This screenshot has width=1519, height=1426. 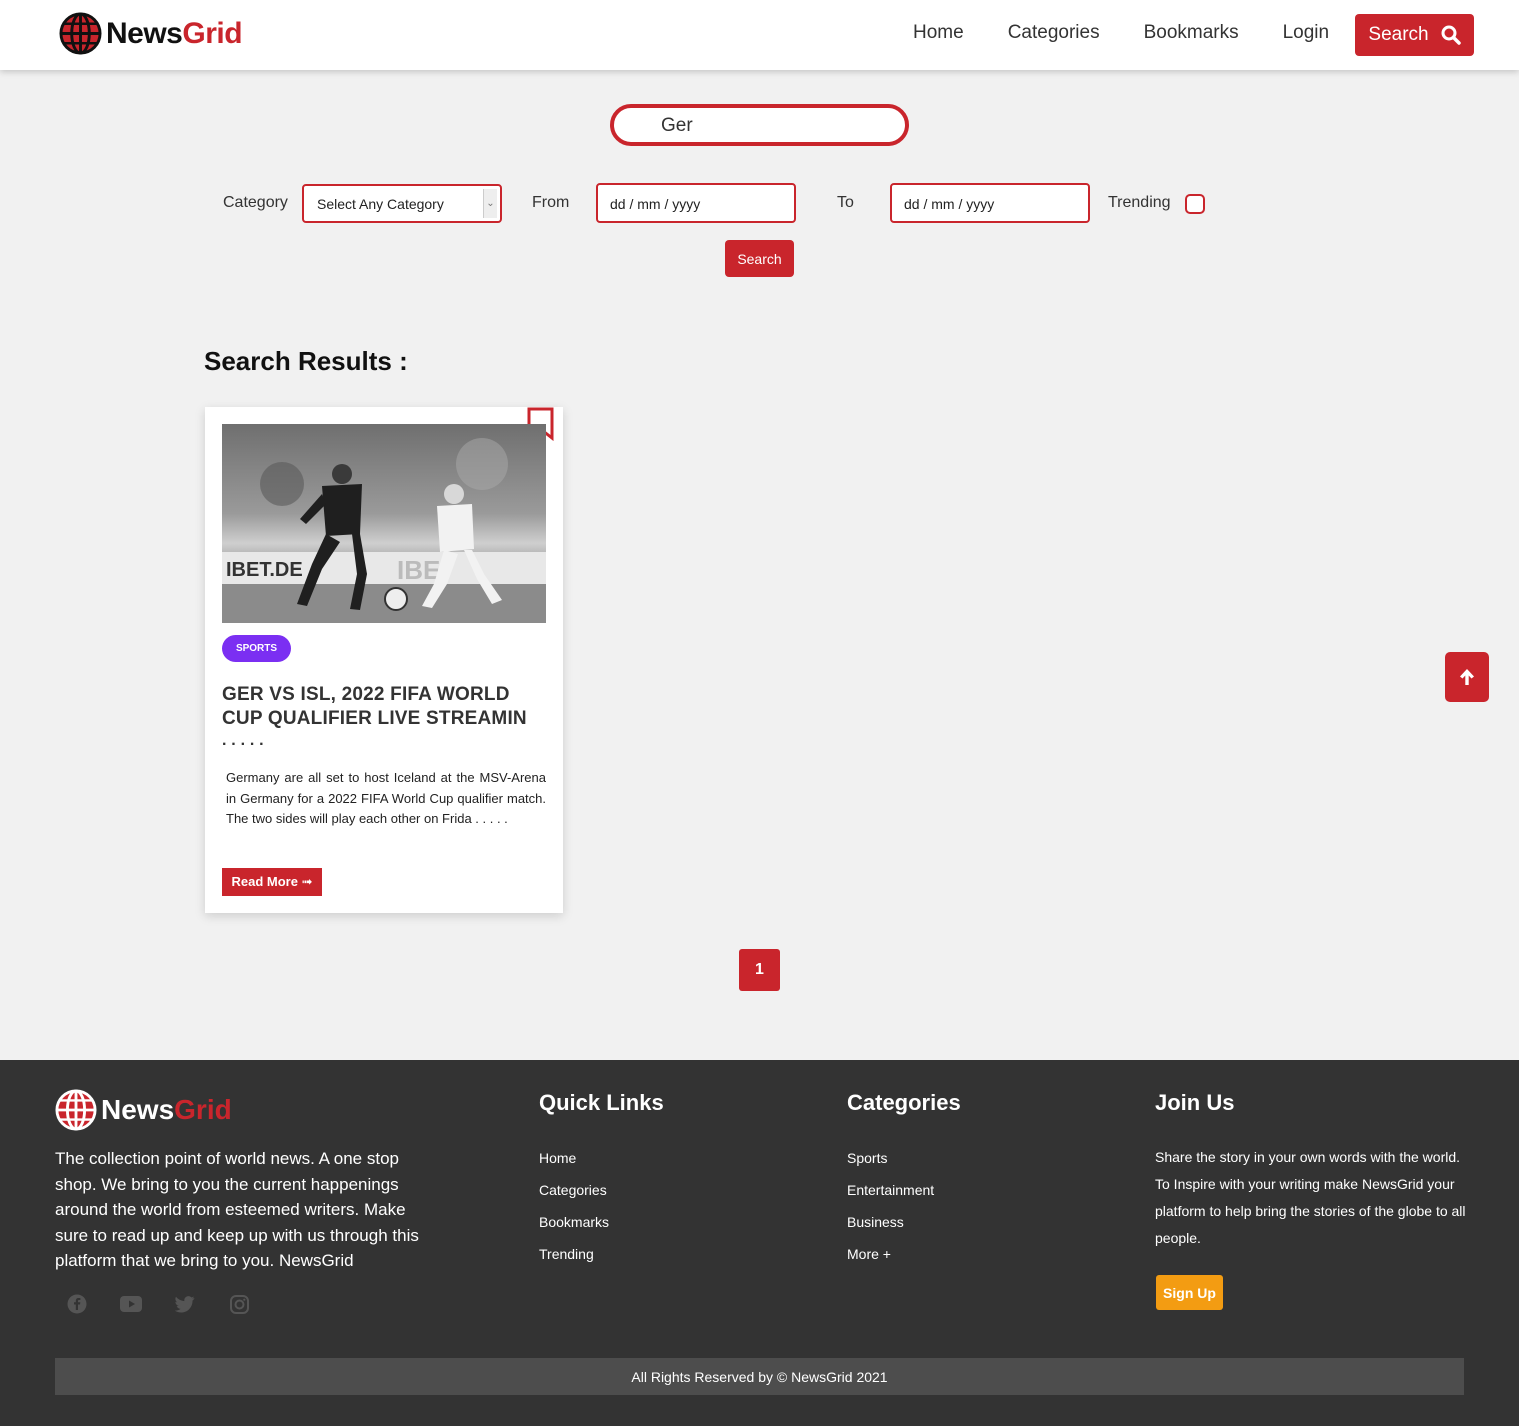 I want to click on sign-up-button: Sign Up, so click(x=1189, y=1292).